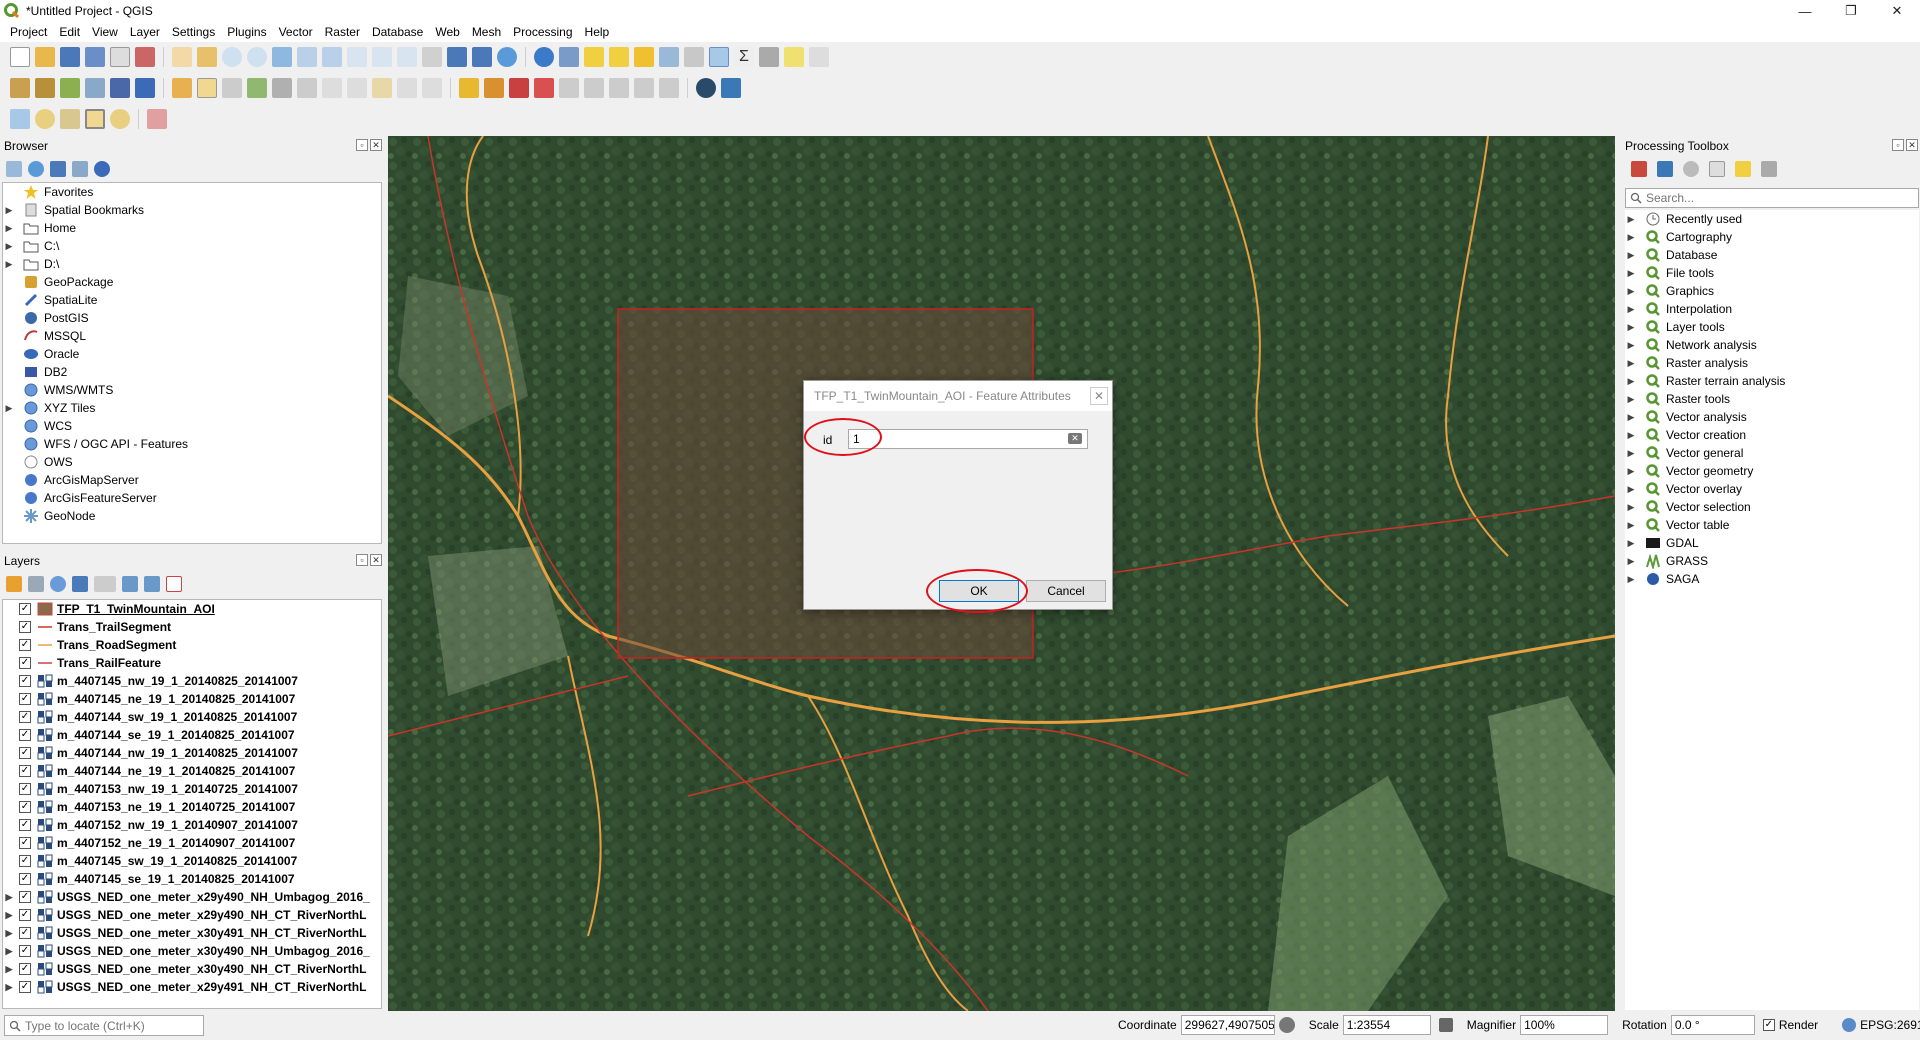 This screenshot has width=1920, height=1040. What do you see at coordinates (70, 57) in the screenshot?
I see `save-project-icon` at bounding box center [70, 57].